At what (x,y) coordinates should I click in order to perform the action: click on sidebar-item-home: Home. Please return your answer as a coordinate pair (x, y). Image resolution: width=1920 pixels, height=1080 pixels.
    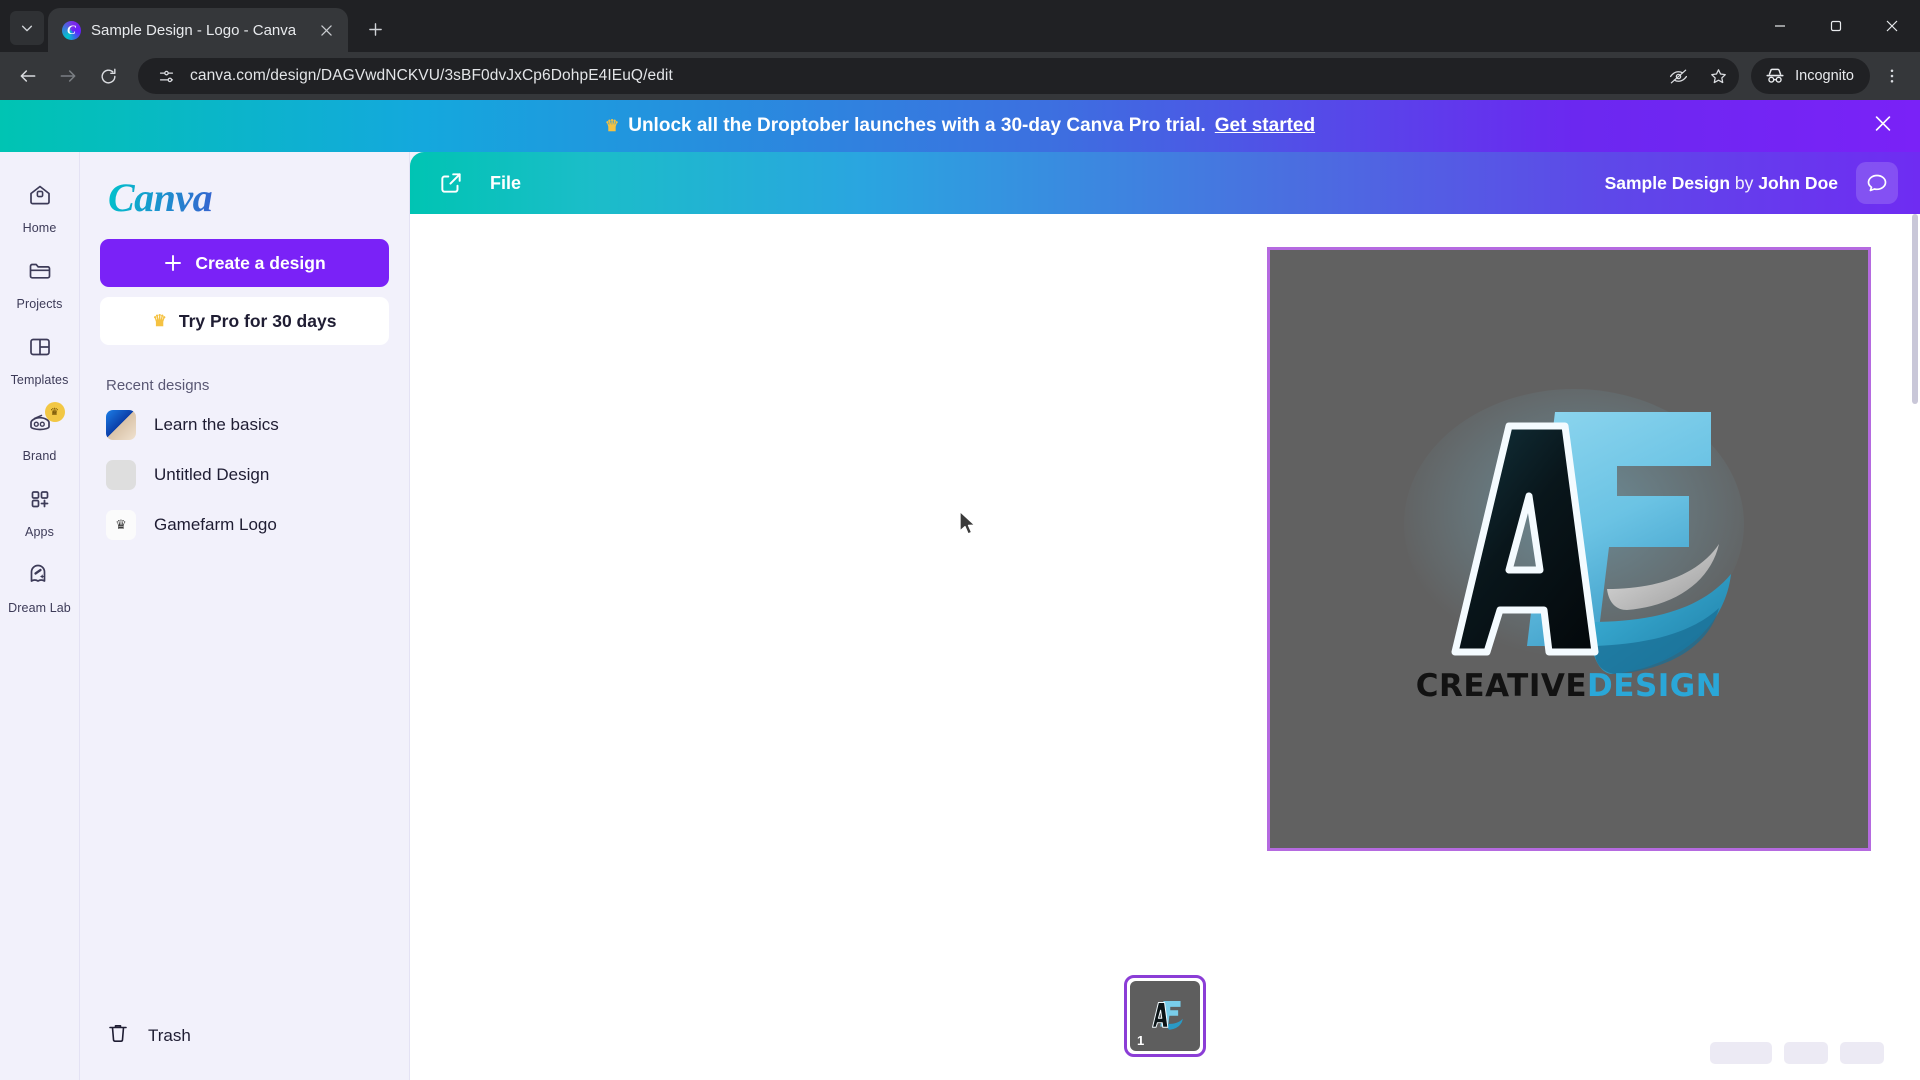
    Looking at the image, I should click on (40, 206).